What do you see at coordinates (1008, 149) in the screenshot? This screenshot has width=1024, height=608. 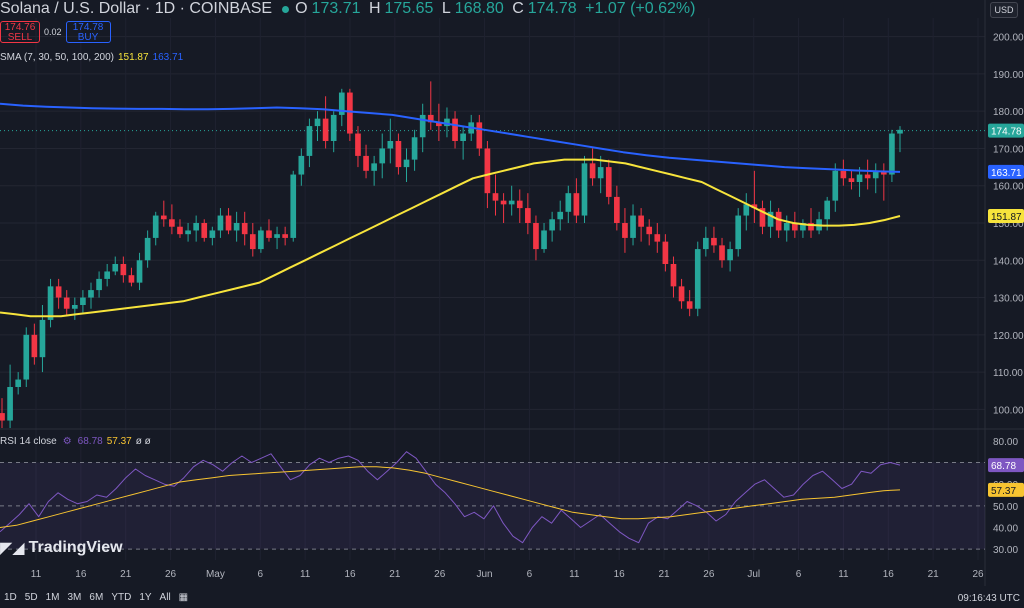 I see `y-tick-label: 170.00` at bounding box center [1008, 149].